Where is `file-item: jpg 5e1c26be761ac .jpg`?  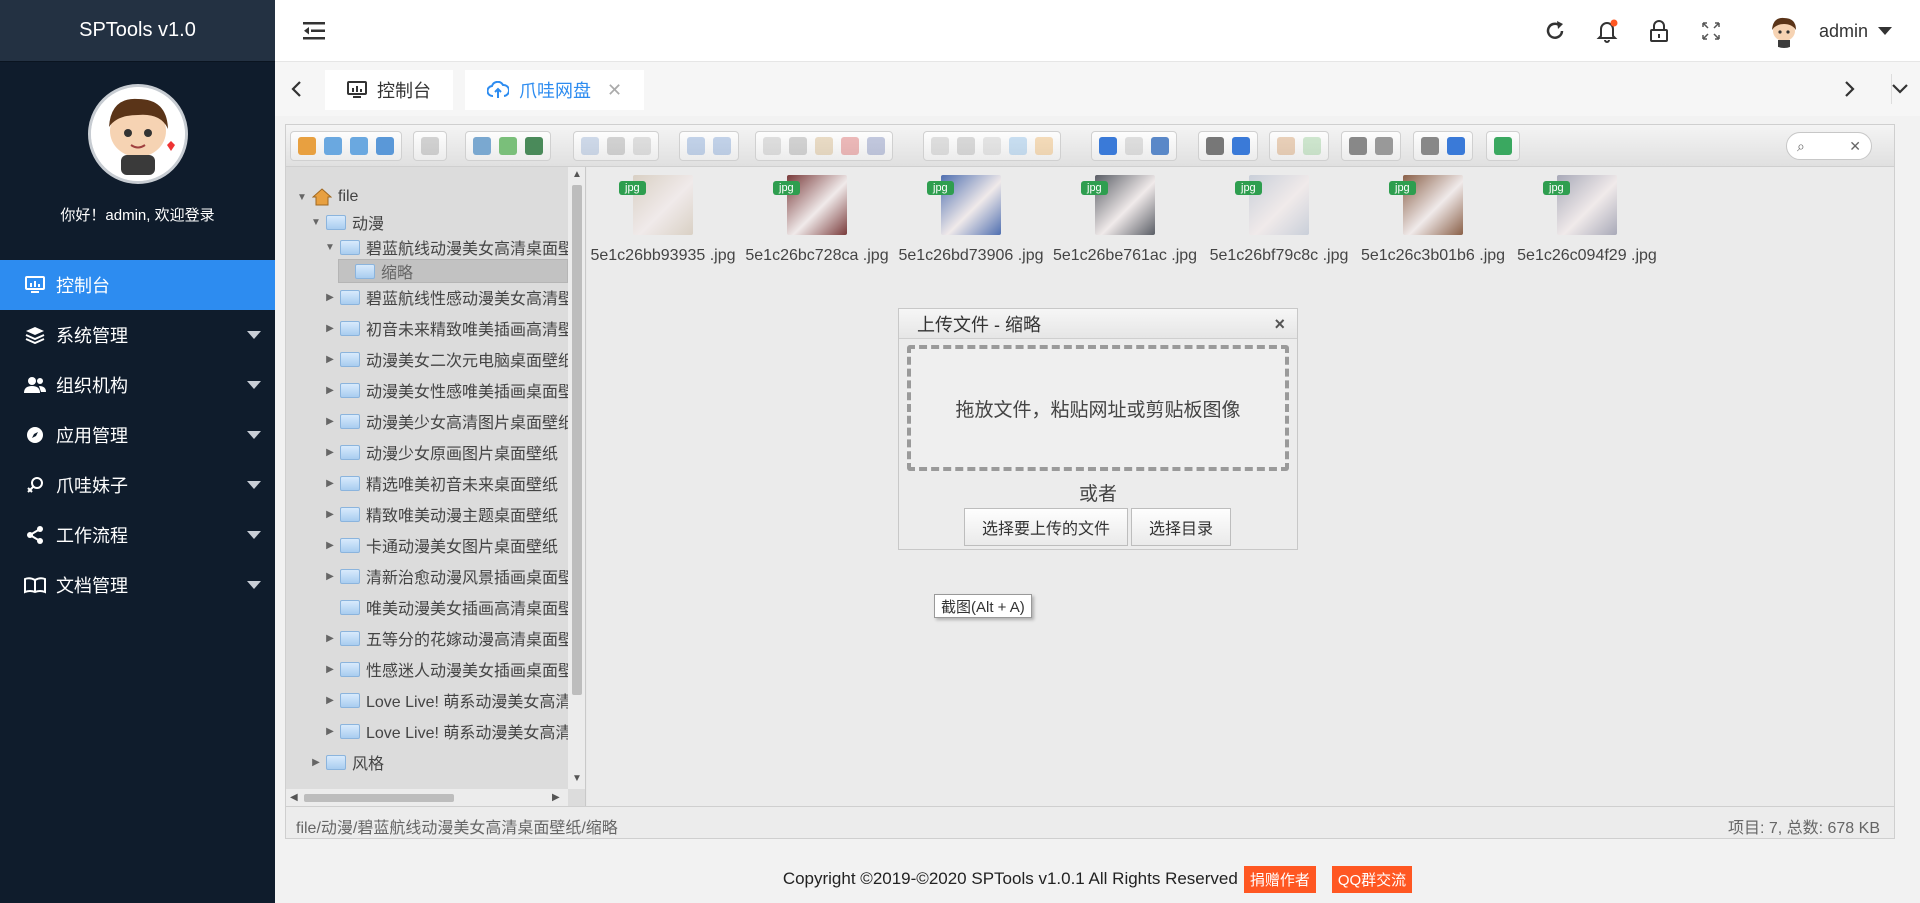 file-item: jpg 5e1c26be761ac .jpg is located at coordinates (1125, 220).